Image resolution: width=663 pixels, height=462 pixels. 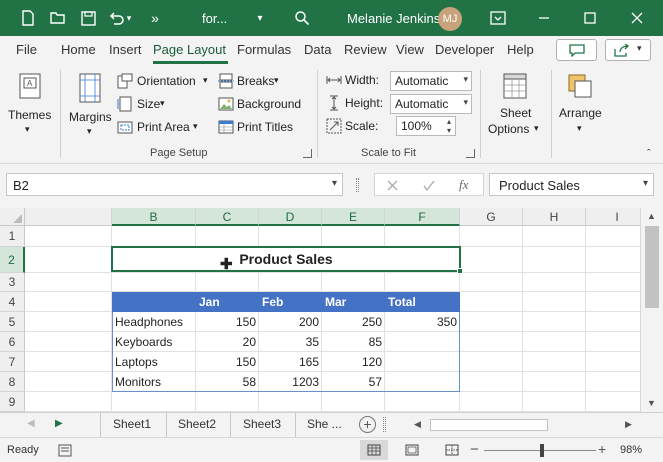 What do you see at coordinates (125, 49) in the screenshot?
I see `tab-insert: Insert` at bounding box center [125, 49].